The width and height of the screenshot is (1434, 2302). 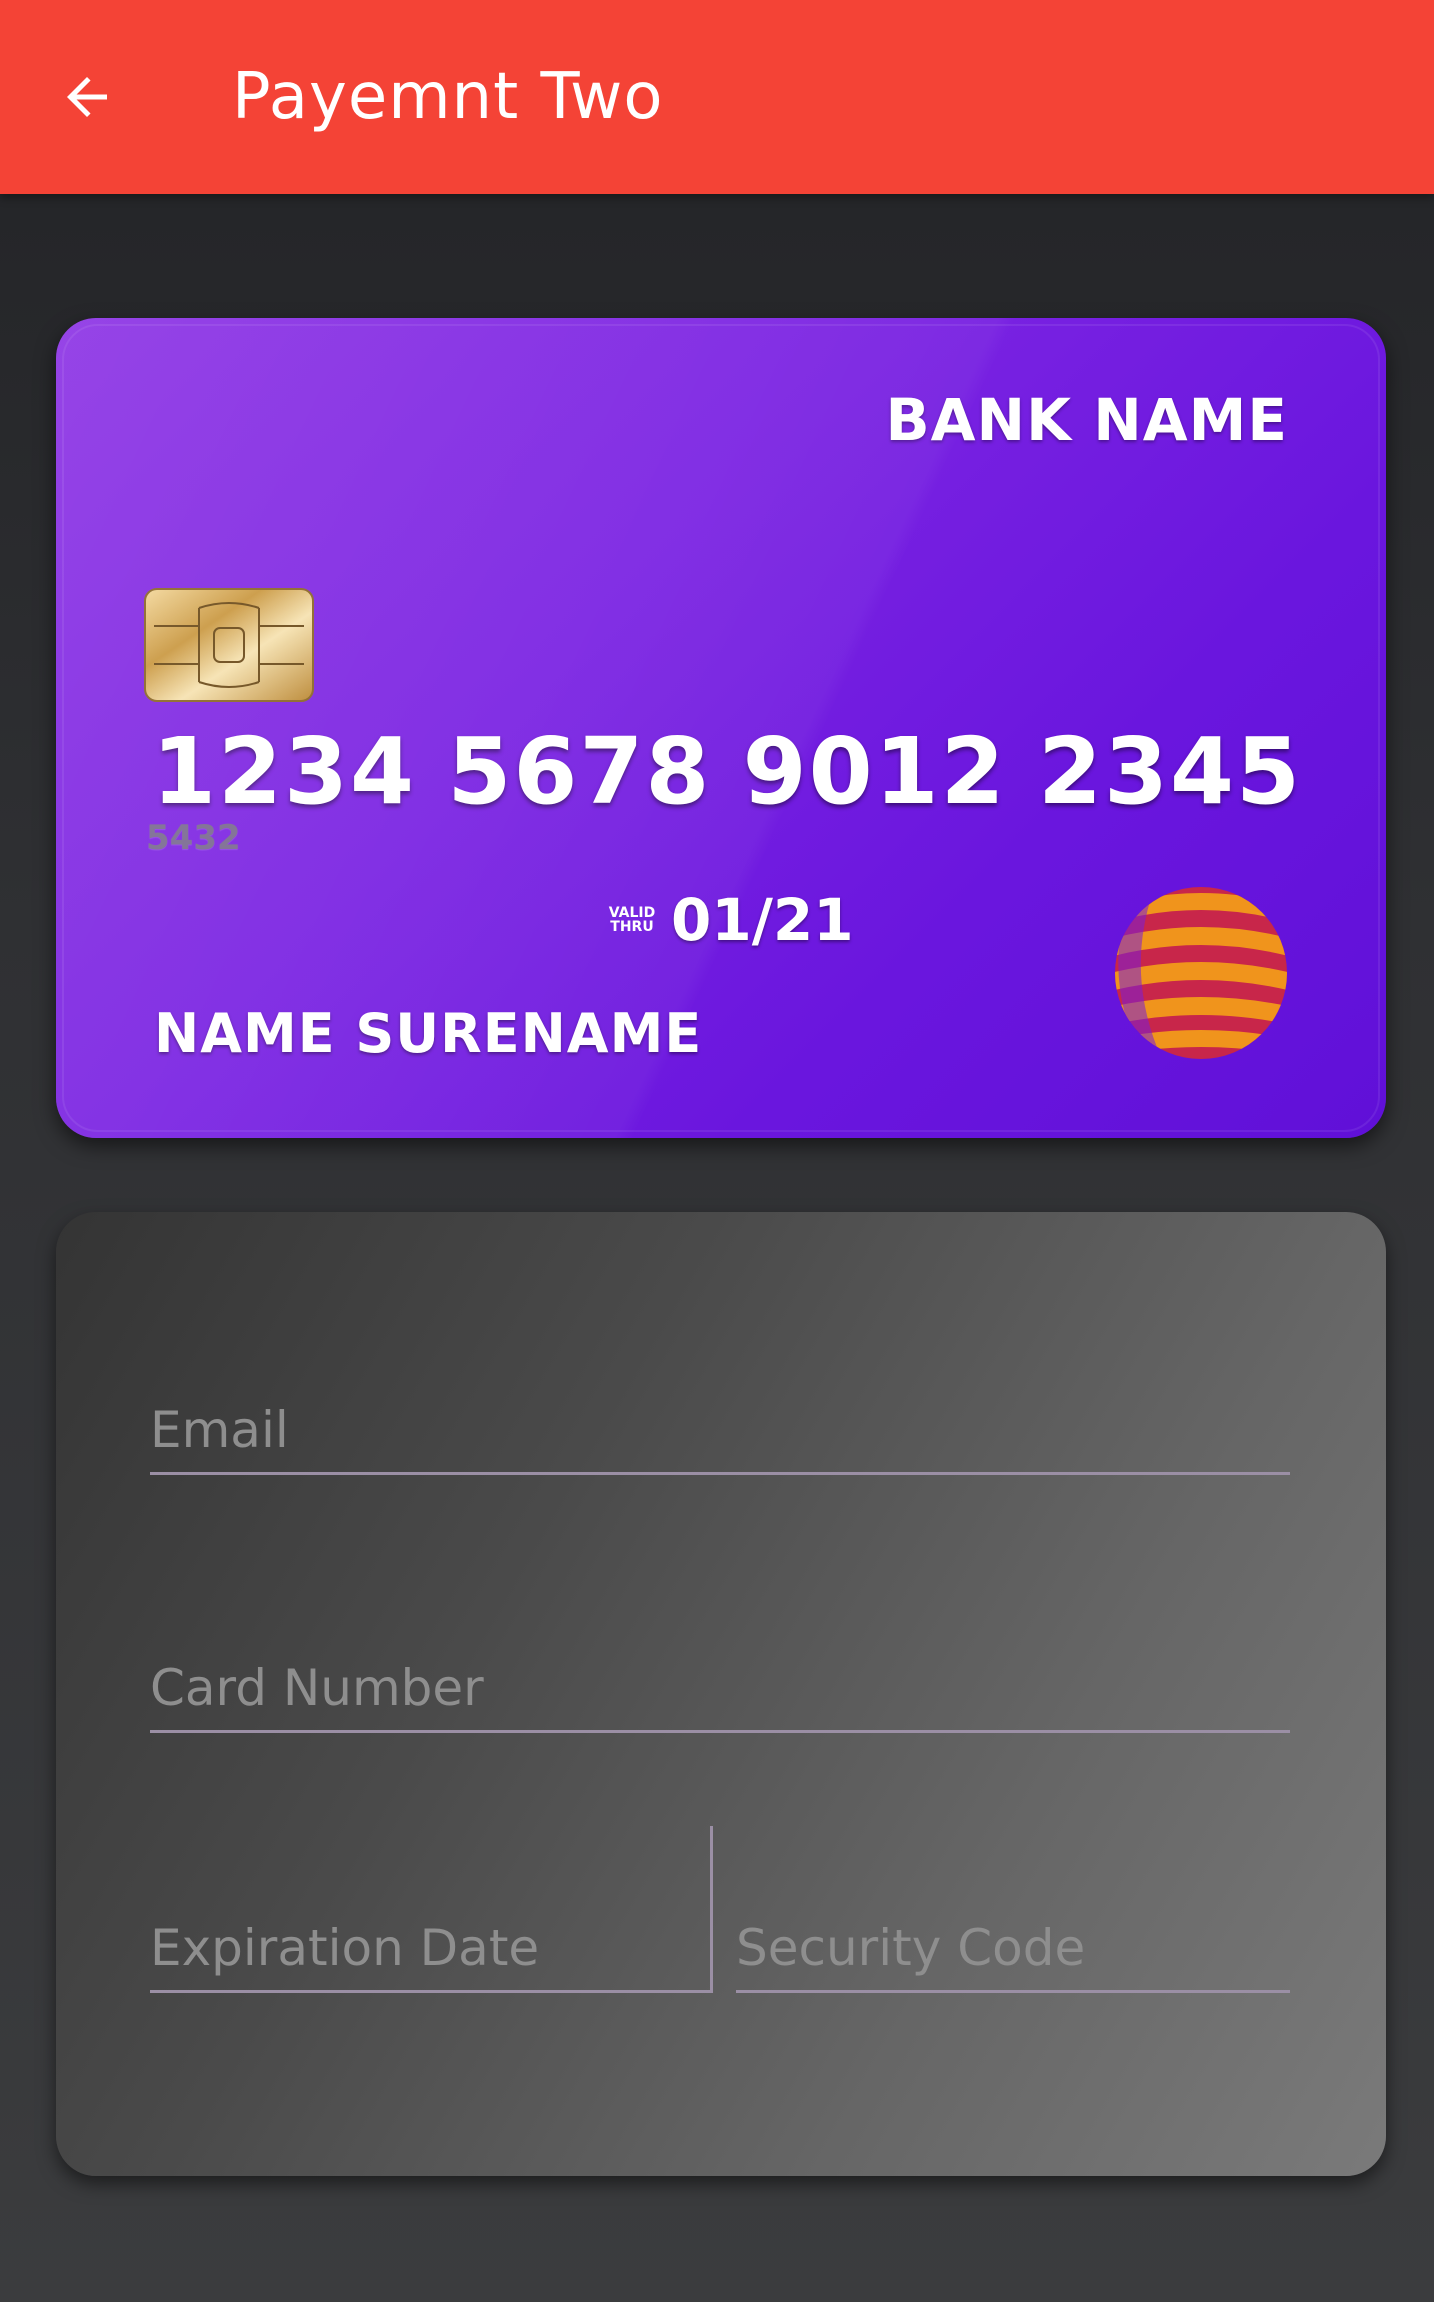 What do you see at coordinates (1201, 973) in the screenshot?
I see `globe-logo-icon` at bounding box center [1201, 973].